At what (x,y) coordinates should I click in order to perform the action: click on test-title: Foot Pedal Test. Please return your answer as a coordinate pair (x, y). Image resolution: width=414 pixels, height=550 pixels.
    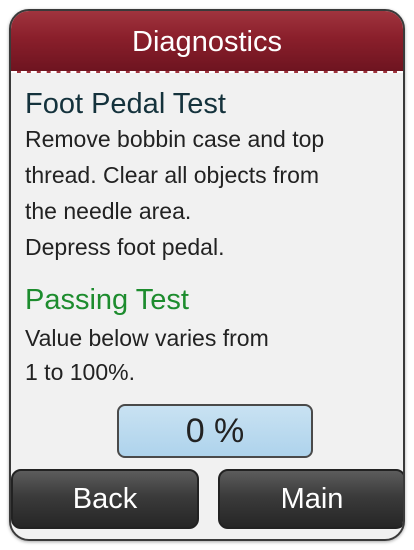
    Looking at the image, I should click on (125, 104).